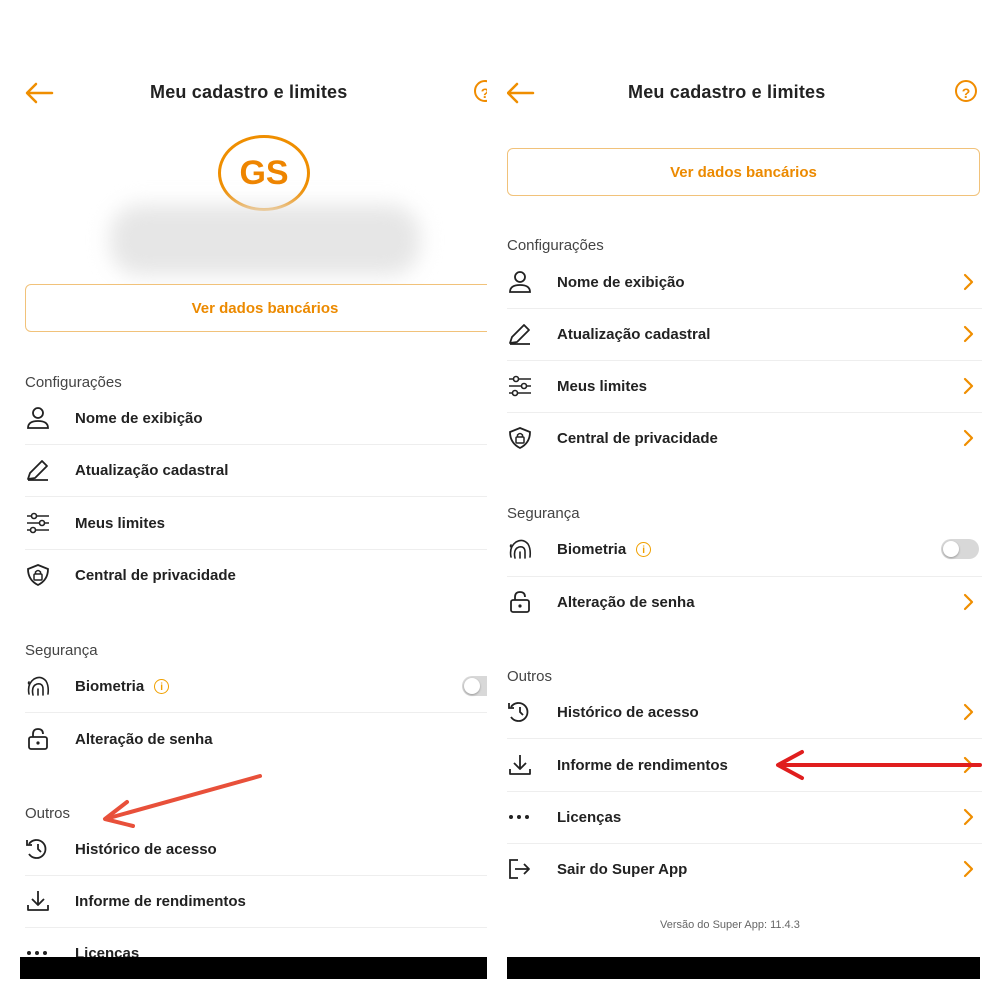 The width and height of the screenshot is (1000, 1000). What do you see at coordinates (744, 817) in the screenshot?
I see `menu-item-licencas: Licenças` at bounding box center [744, 817].